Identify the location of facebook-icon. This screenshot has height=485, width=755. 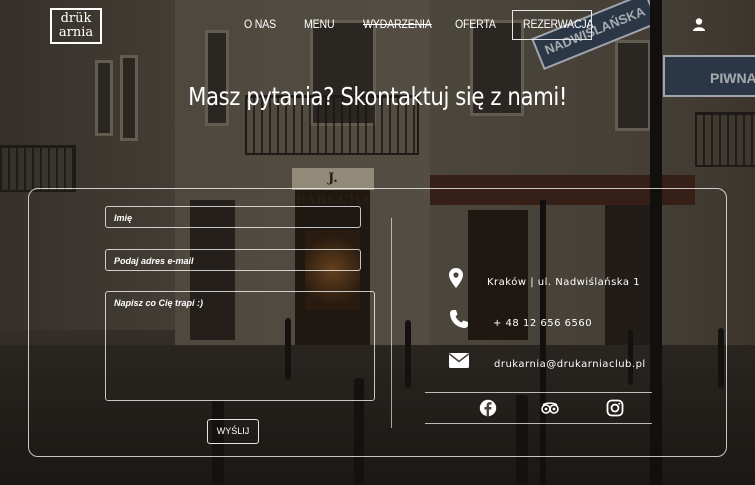
(488, 408).